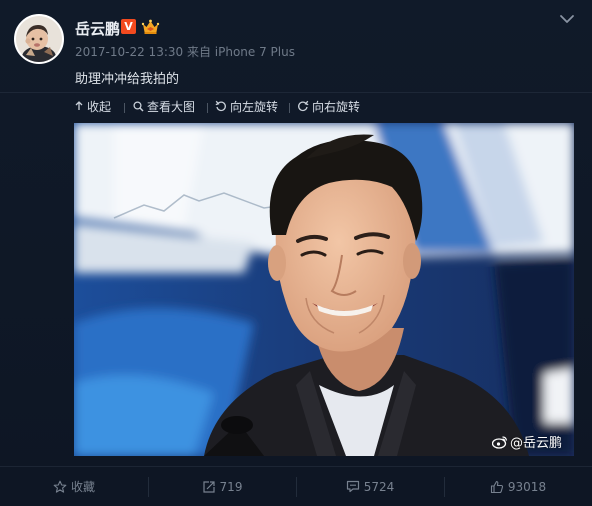 The height and width of the screenshot is (506, 592). What do you see at coordinates (171, 106) in the screenshot?
I see `view-large-label: 查看大图` at bounding box center [171, 106].